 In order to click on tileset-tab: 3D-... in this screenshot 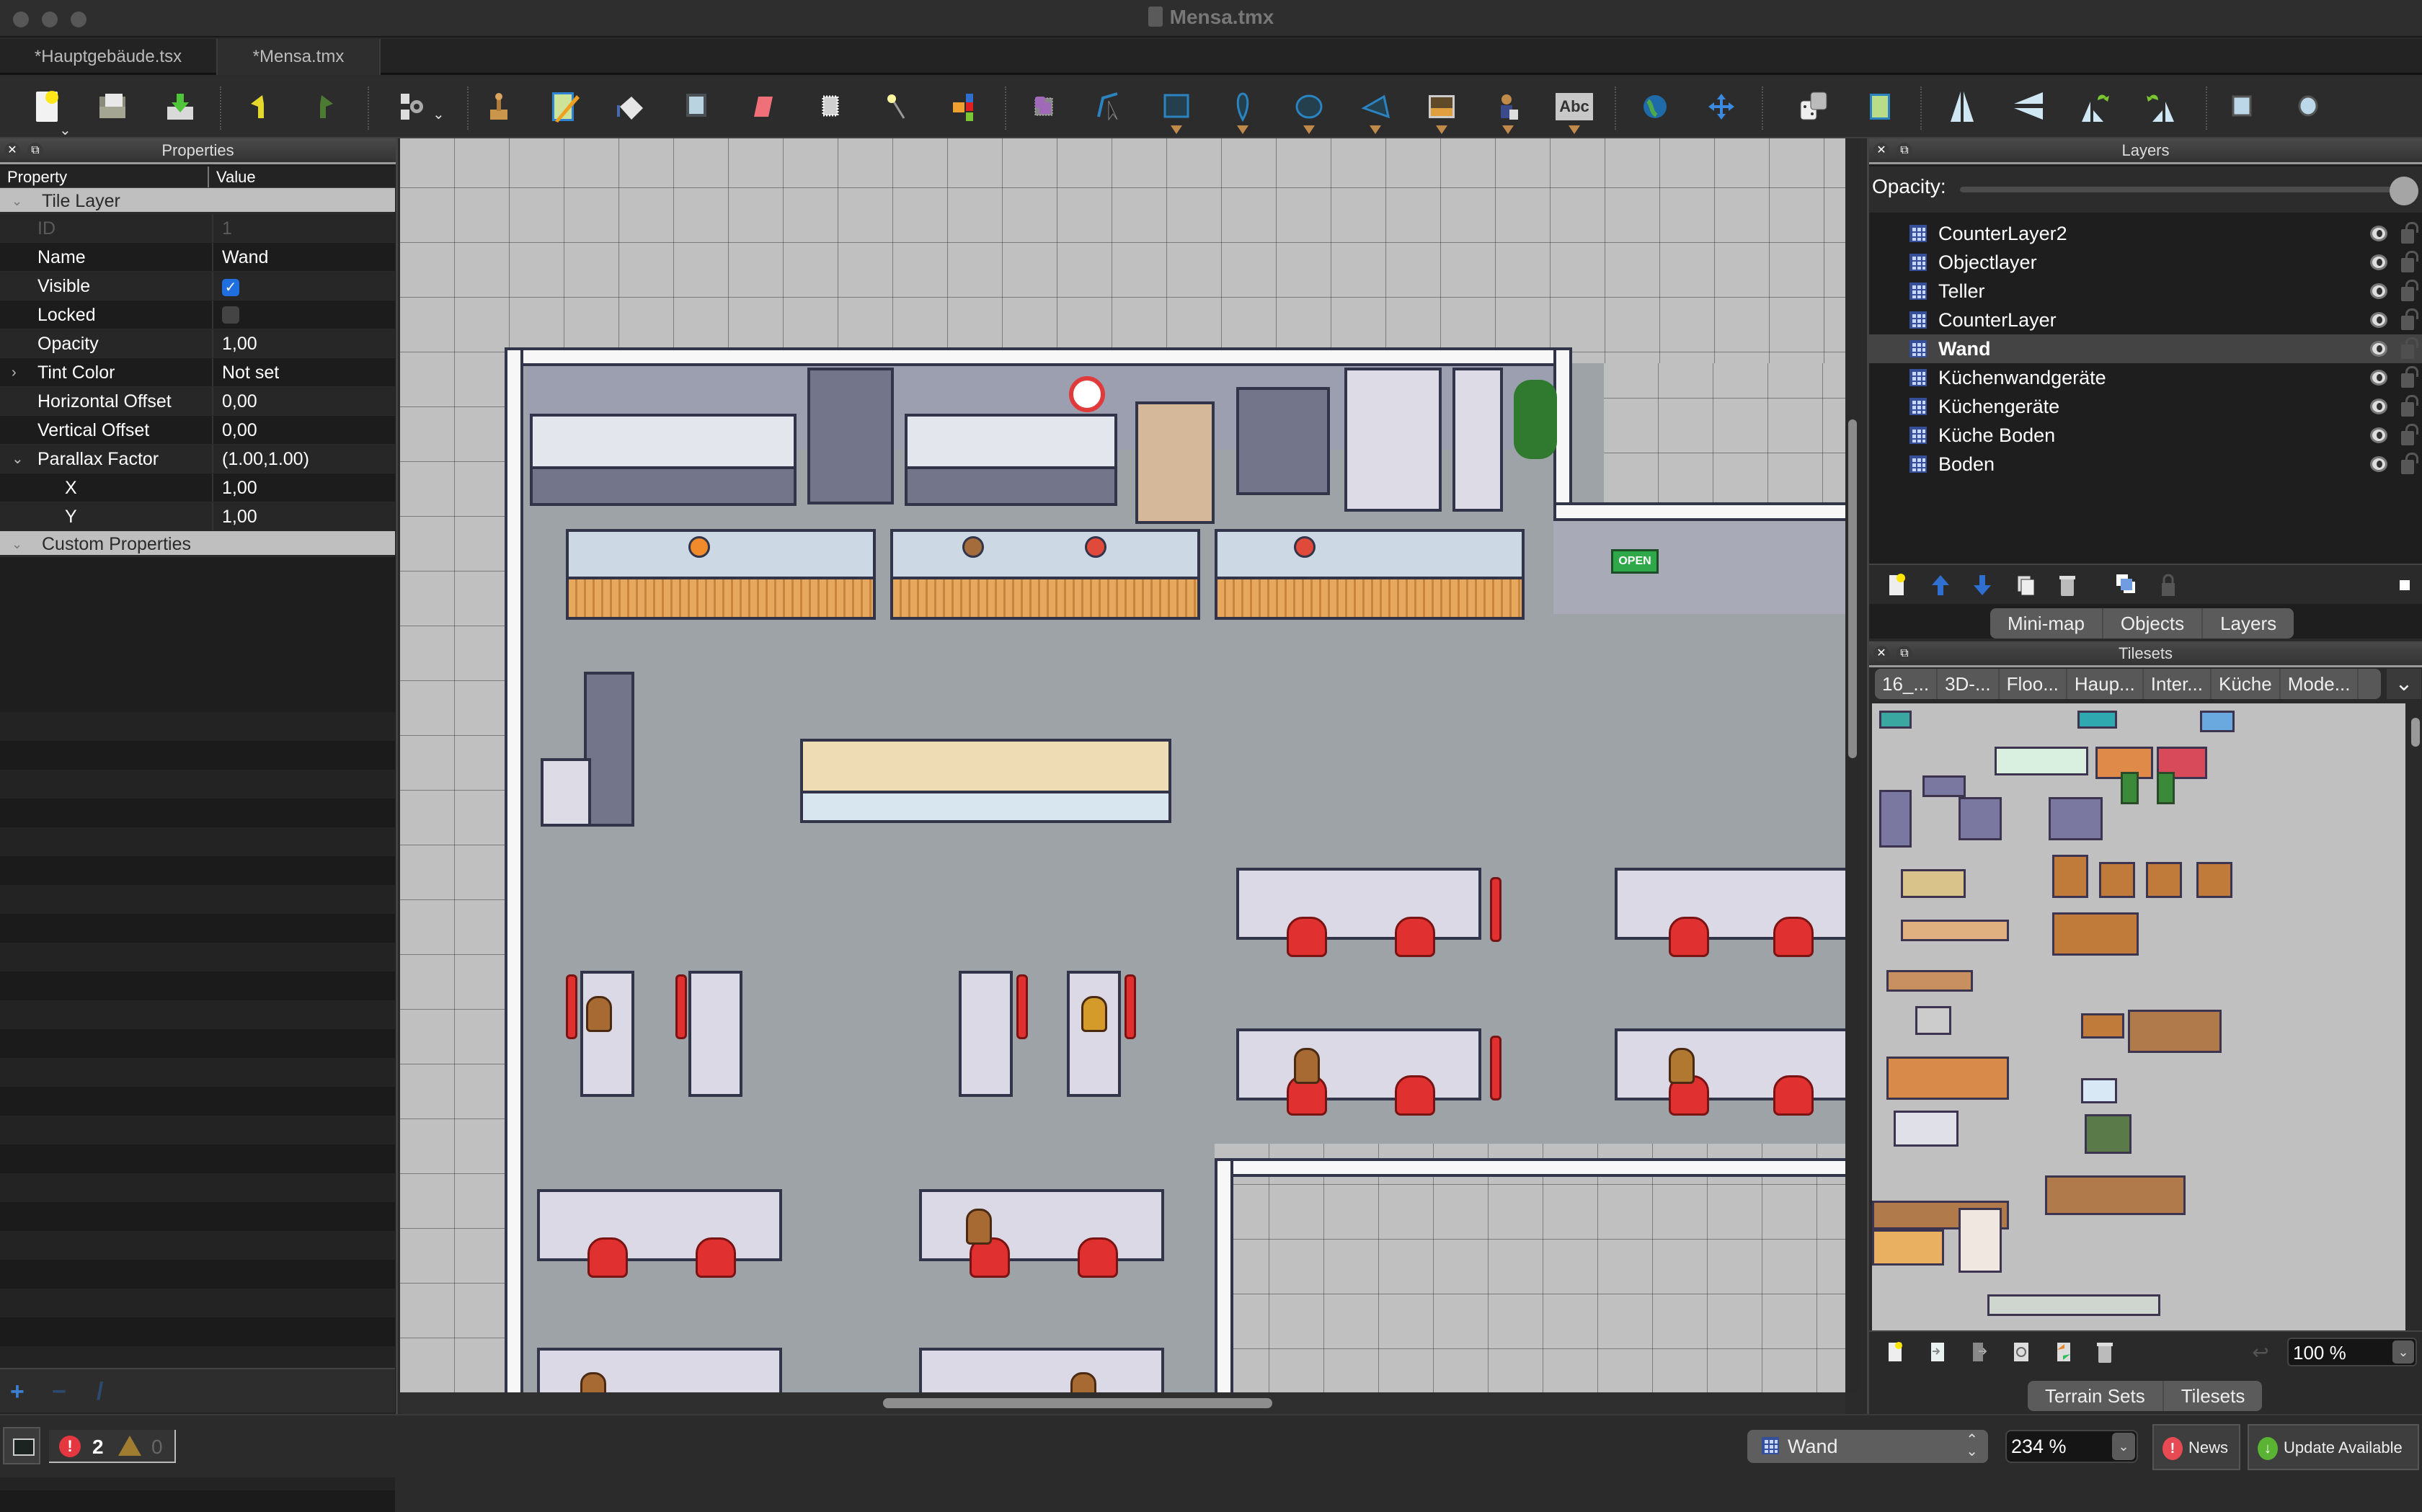, I will do `click(1969, 684)`.